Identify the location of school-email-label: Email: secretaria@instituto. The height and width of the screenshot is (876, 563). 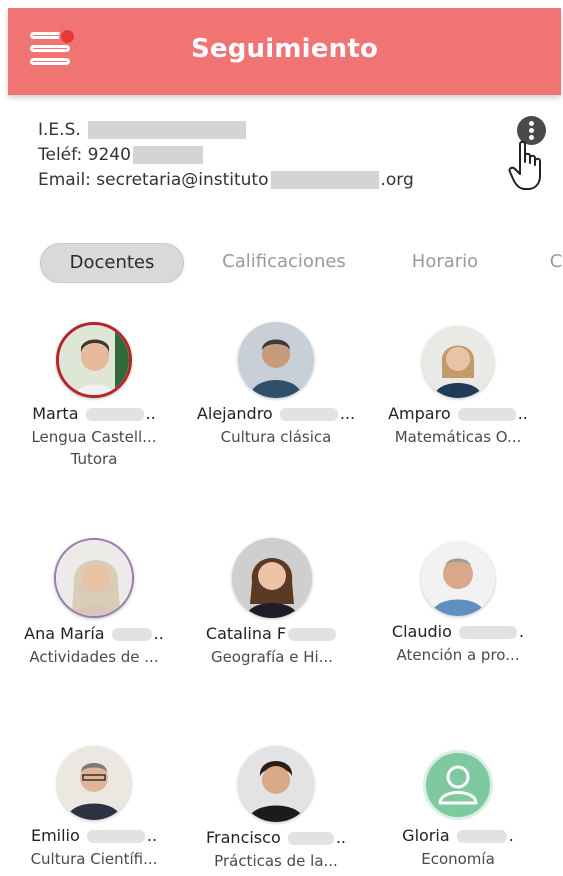
(153, 180).